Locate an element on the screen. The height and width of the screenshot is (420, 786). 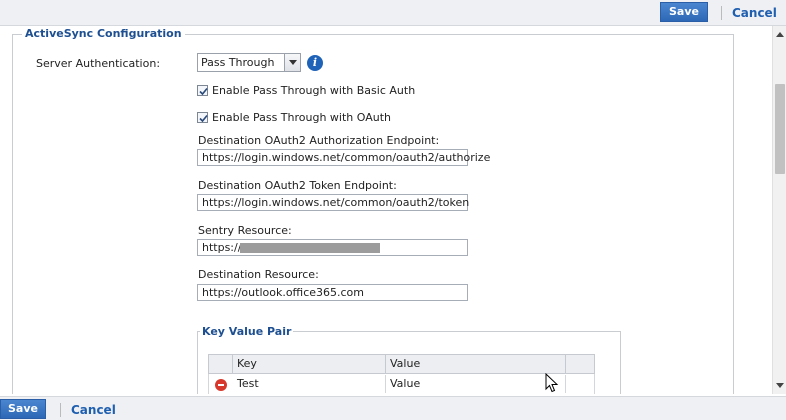
redacted-text is located at coordinates (310, 248).